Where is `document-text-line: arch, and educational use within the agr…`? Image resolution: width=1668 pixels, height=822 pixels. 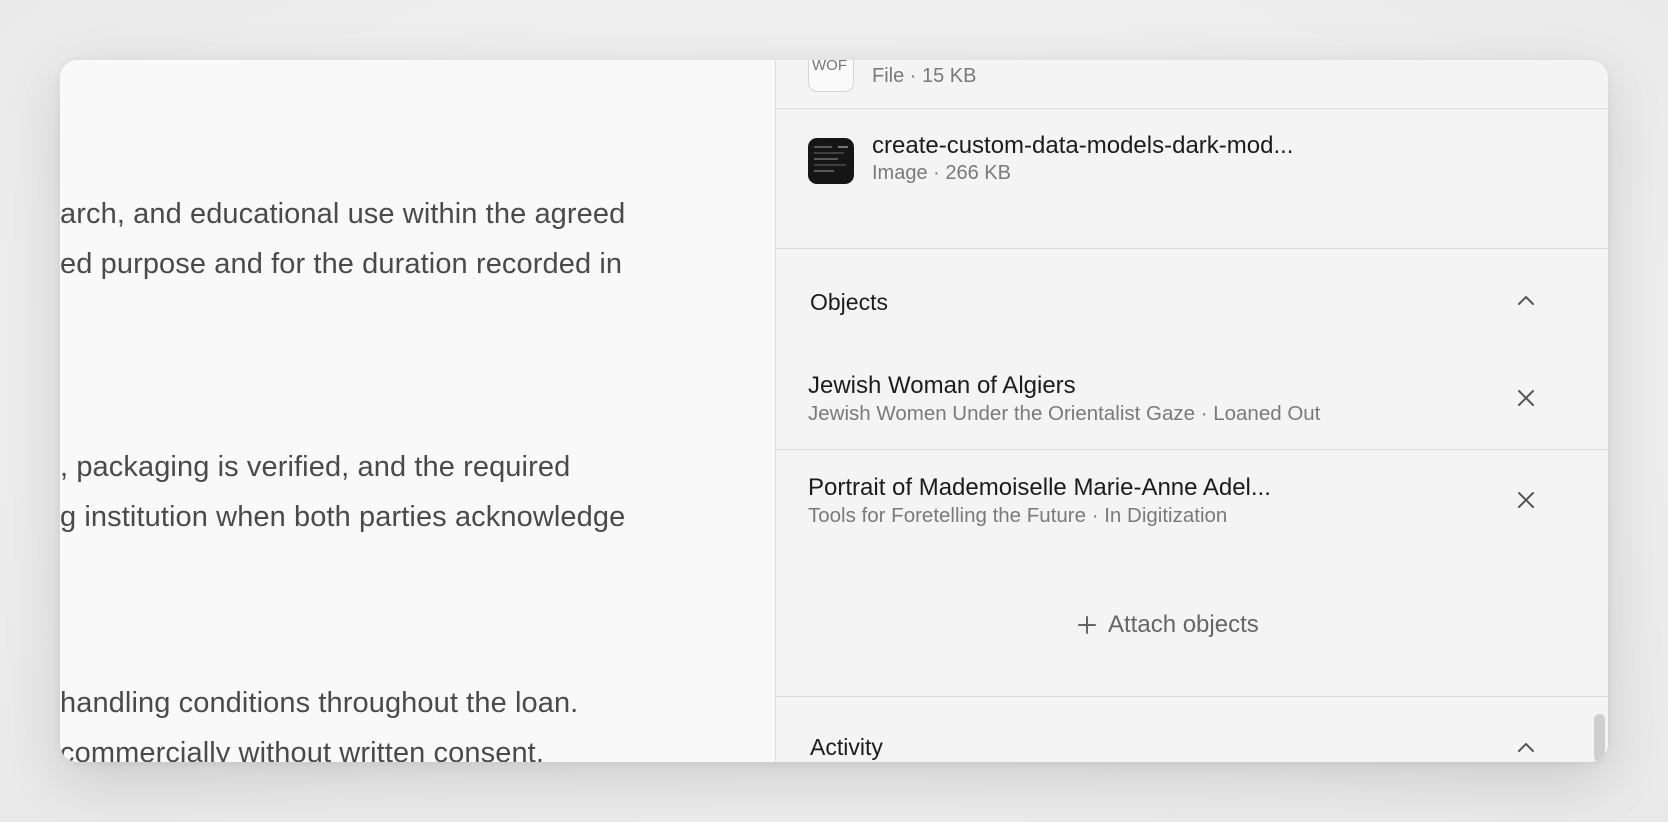 document-text-line: arch, and educational use within the agr… is located at coordinates (343, 214).